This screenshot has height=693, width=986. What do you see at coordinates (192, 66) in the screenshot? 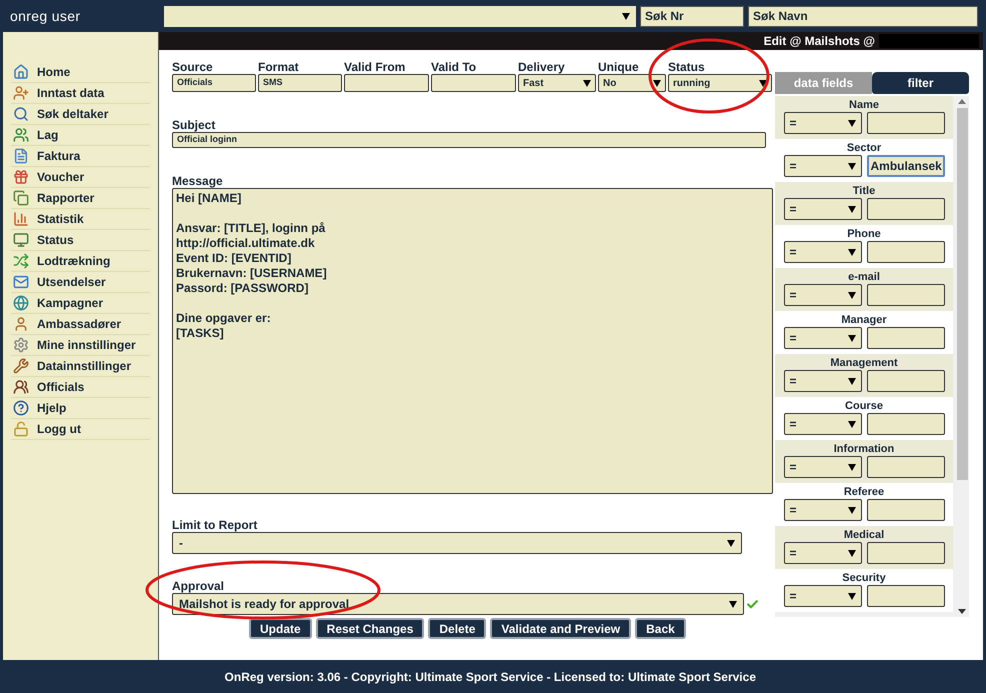
I see `field-label: Source` at bounding box center [192, 66].